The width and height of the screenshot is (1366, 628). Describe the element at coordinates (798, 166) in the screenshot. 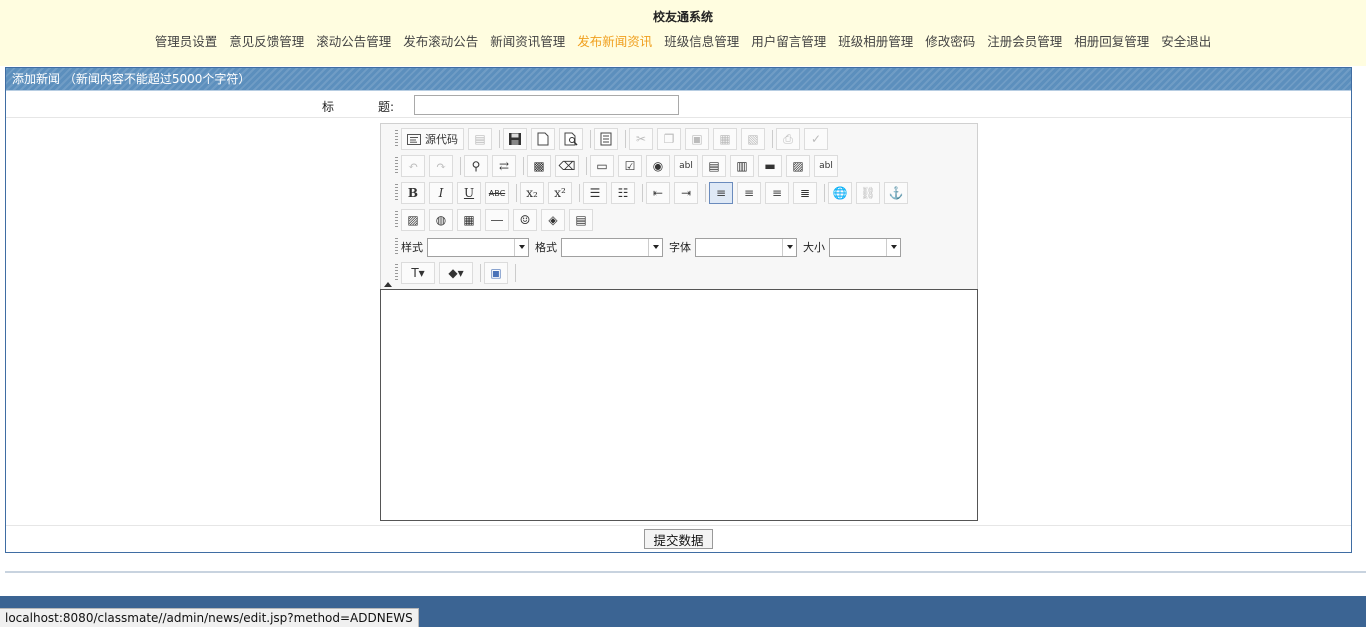

I see `image-button-icon: ▨` at that location.